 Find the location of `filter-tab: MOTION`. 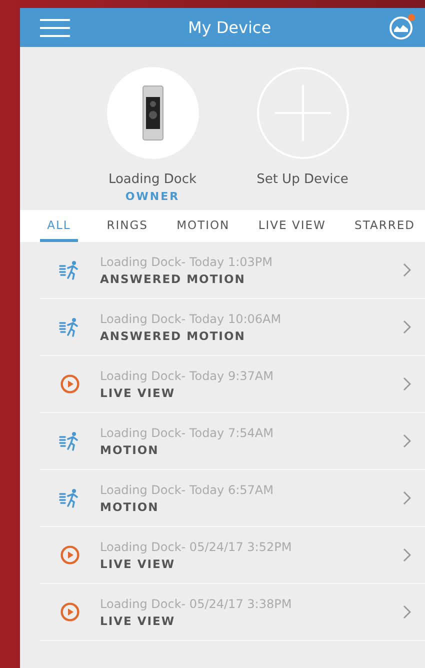

filter-tab: MOTION is located at coordinates (203, 226).